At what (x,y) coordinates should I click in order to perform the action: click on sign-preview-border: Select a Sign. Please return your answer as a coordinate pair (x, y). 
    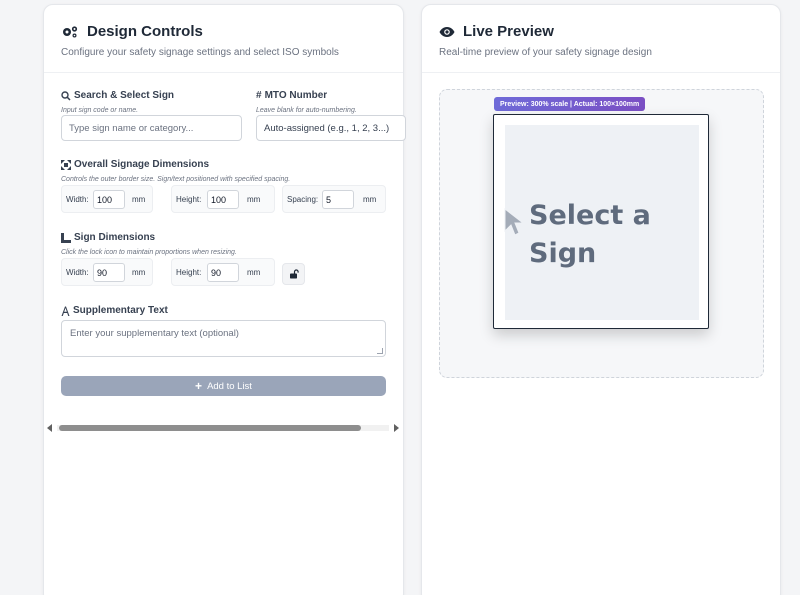
    Looking at the image, I should click on (601, 221).